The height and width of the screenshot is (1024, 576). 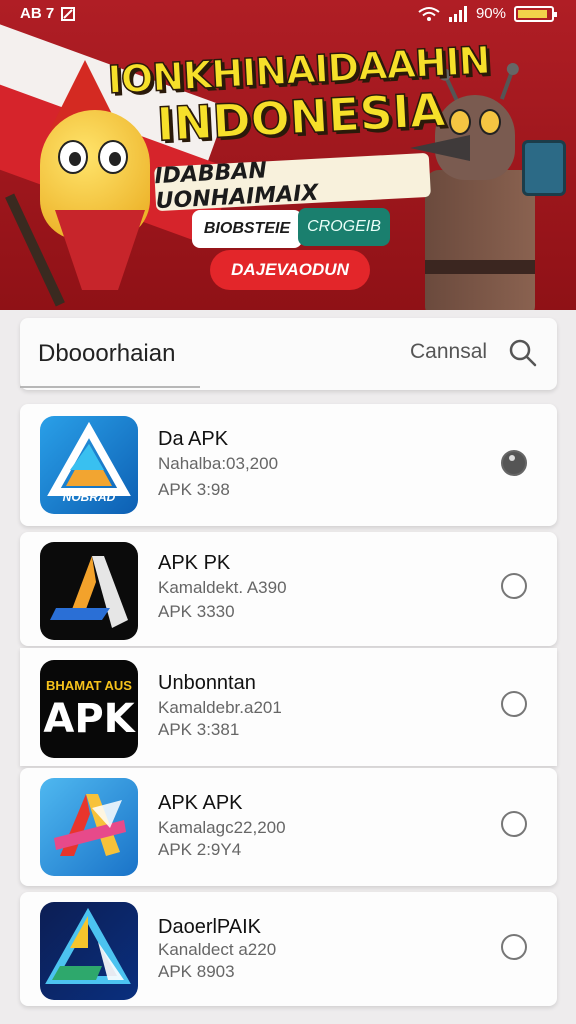 I want to click on app-version: APK 2:9Y4, so click(x=200, y=849).